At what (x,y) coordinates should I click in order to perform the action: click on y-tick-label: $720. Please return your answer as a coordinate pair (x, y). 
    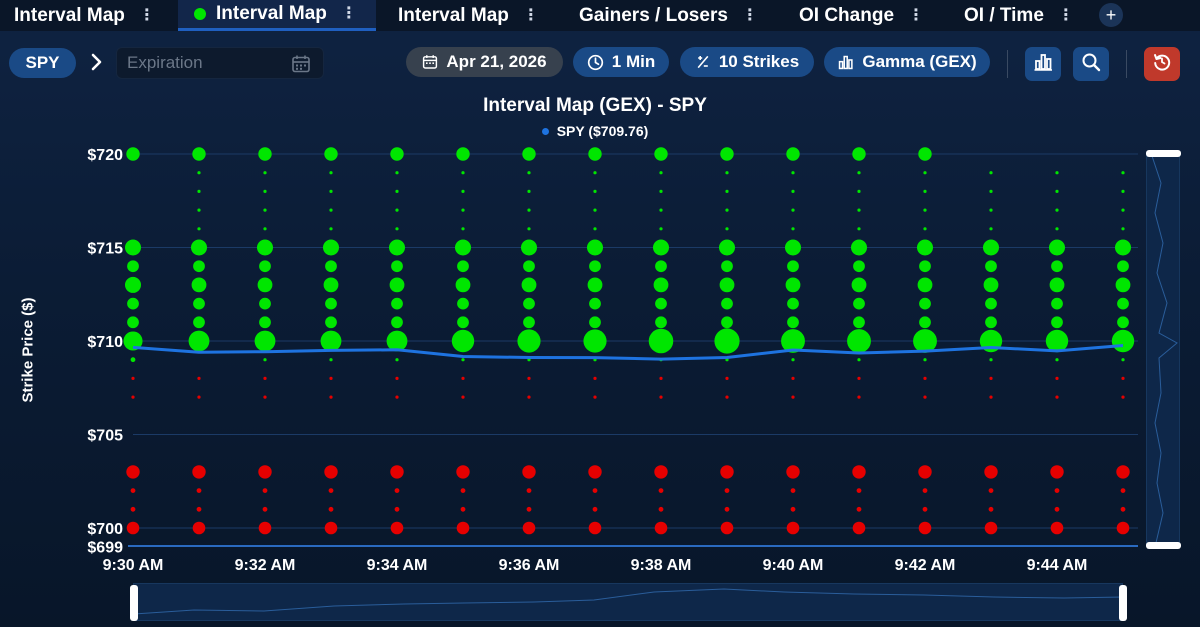
    Looking at the image, I should click on (105, 155).